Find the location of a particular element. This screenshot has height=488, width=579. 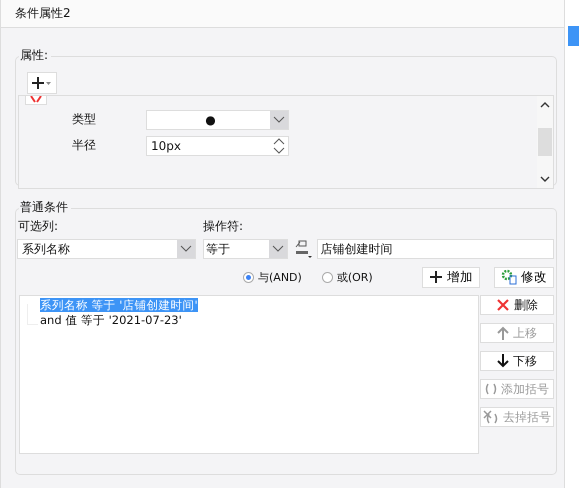

logic-radio: 与(AND) is located at coordinates (272, 277).